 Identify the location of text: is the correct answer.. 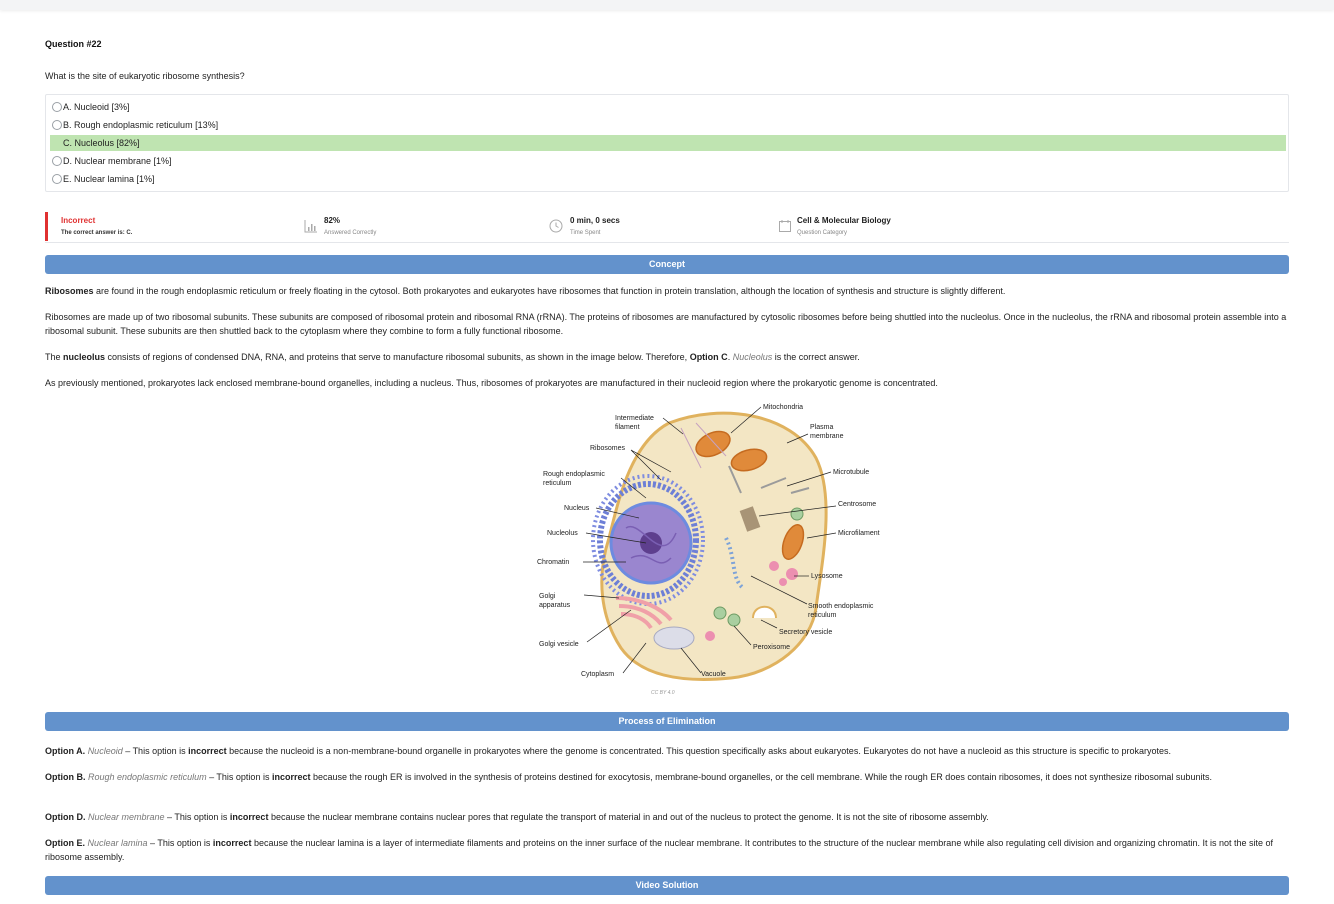
(816, 357).